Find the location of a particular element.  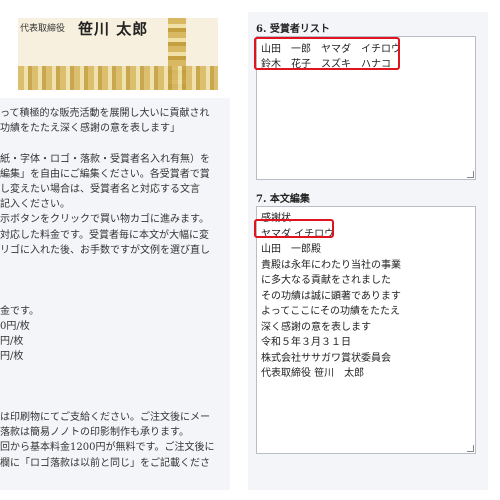

winners-highlight-box is located at coordinates (327, 53).